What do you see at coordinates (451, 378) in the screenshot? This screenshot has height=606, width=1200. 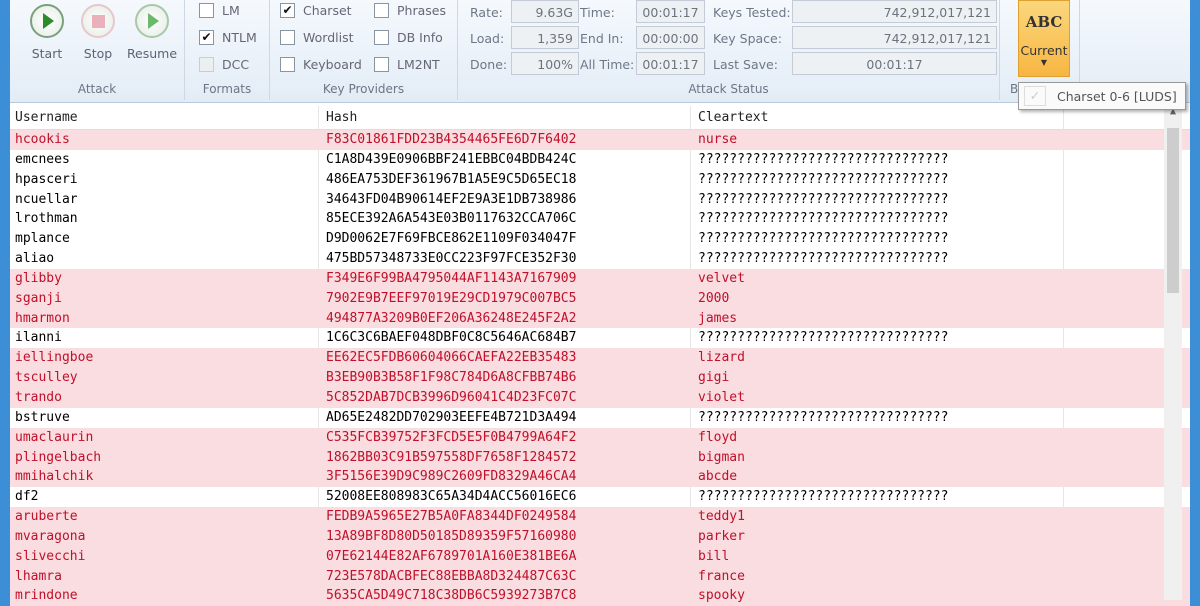 I see `hash-cell: B3EB90B3B58F1F98C784D6A8CFBB74B6` at bounding box center [451, 378].